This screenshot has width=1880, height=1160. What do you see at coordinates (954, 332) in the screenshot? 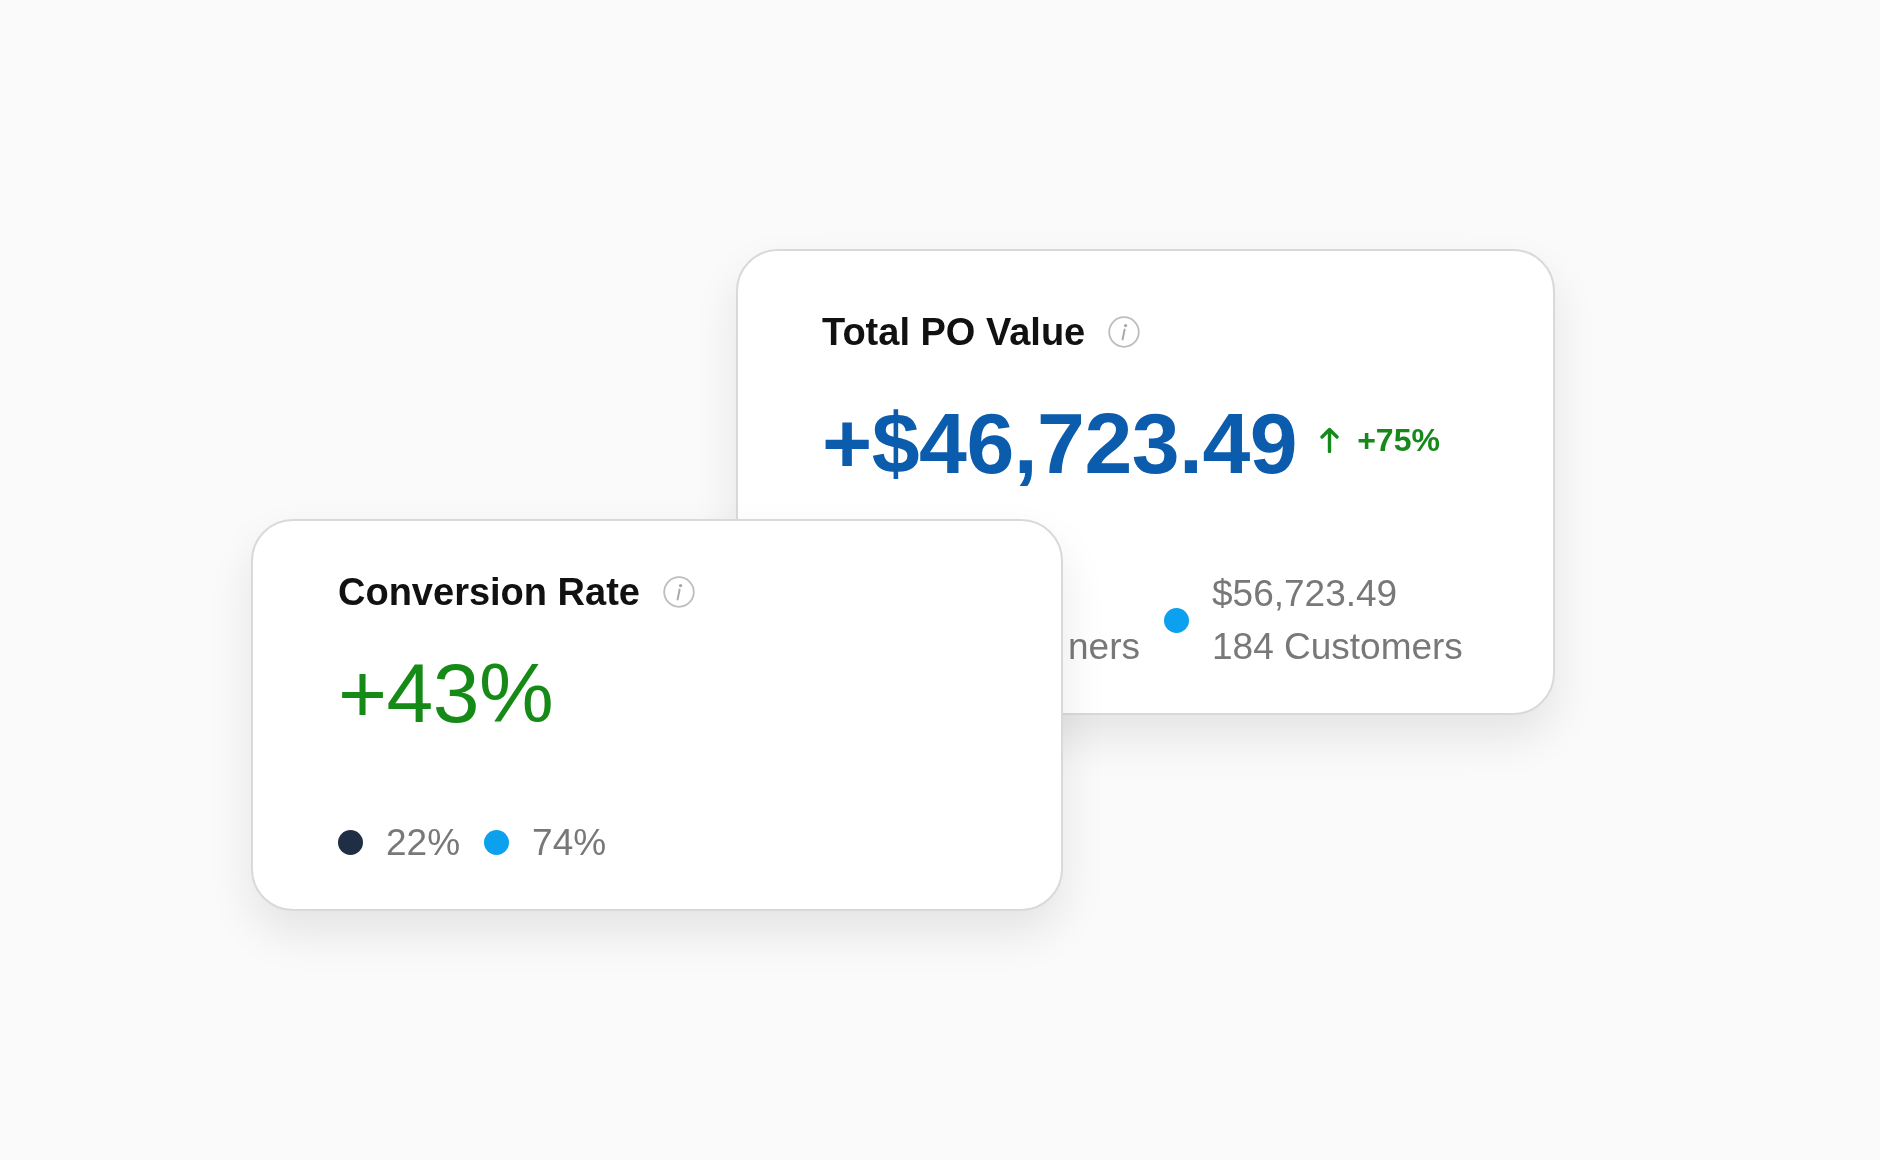
I see `card-title: Total PO Value` at bounding box center [954, 332].